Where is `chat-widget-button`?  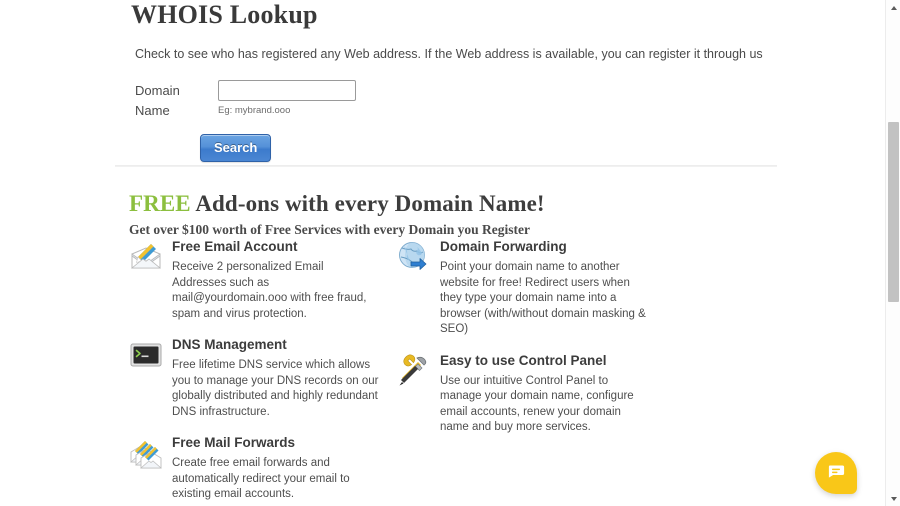
chat-widget-button is located at coordinates (836, 473).